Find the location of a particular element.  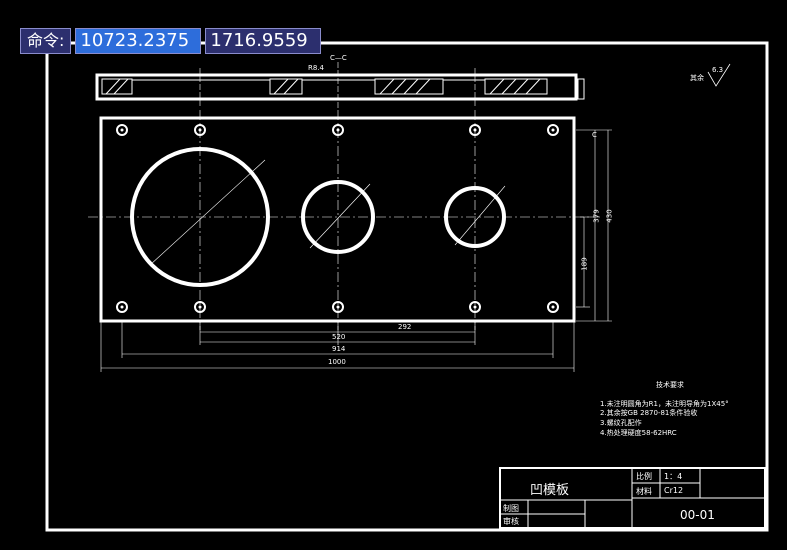

dim-292: 292 is located at coordinates (405, 327).